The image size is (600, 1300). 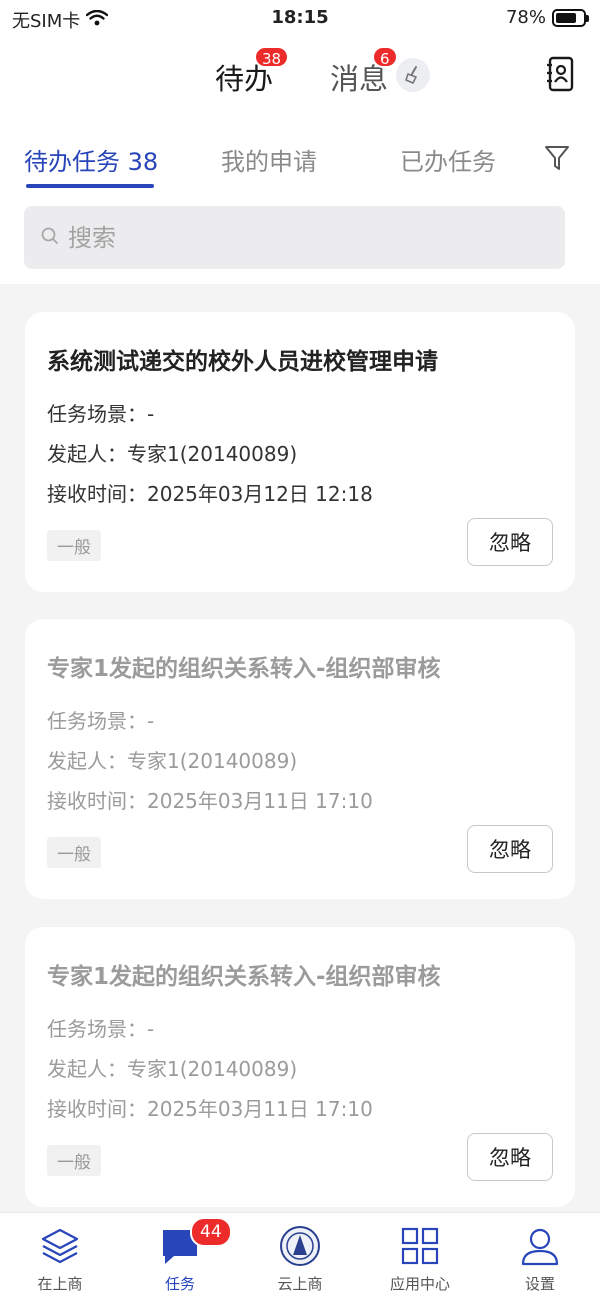 What do you see at coordinates (547, 17) in the screenshot?
I see `status-right: 78%` at bounding box center [547, 17].